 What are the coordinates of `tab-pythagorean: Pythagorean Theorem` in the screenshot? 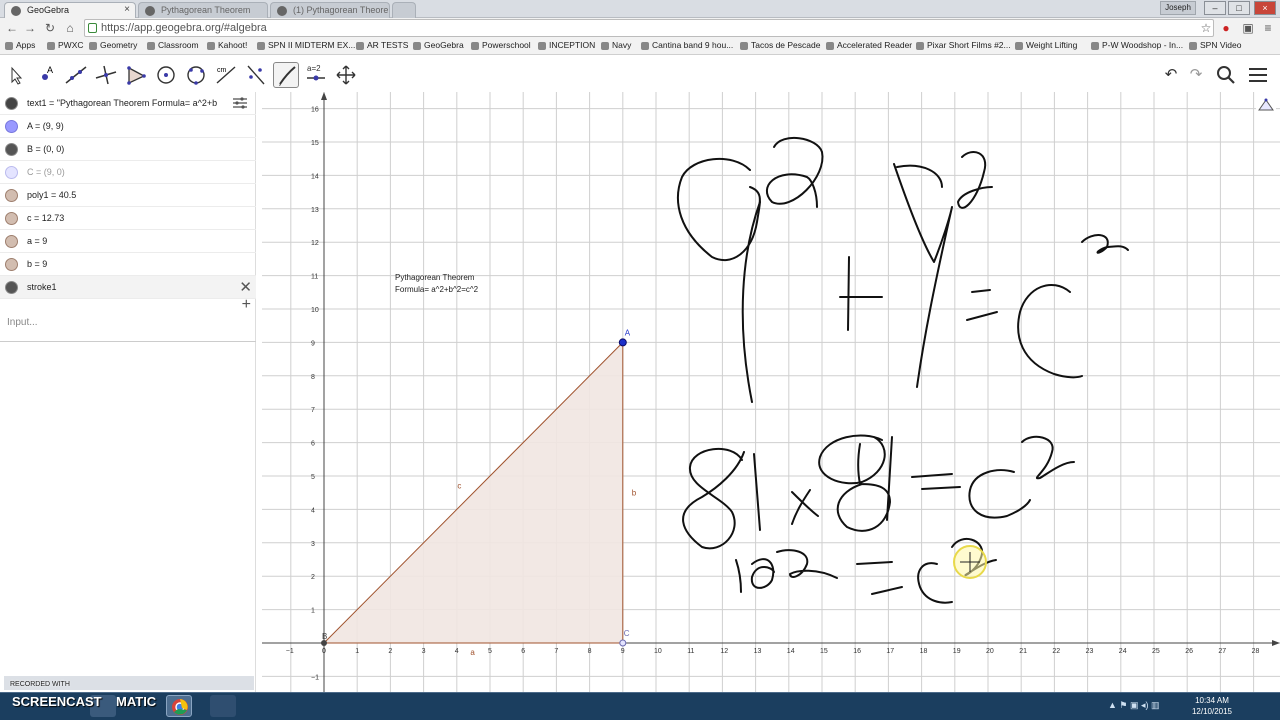 It's located at (203, 10).